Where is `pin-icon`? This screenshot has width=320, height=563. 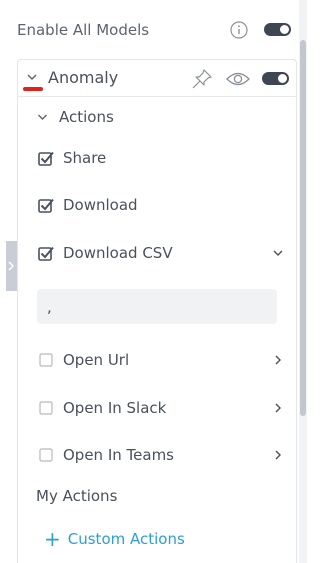
pin-icon is located at coordinates (202, 79).